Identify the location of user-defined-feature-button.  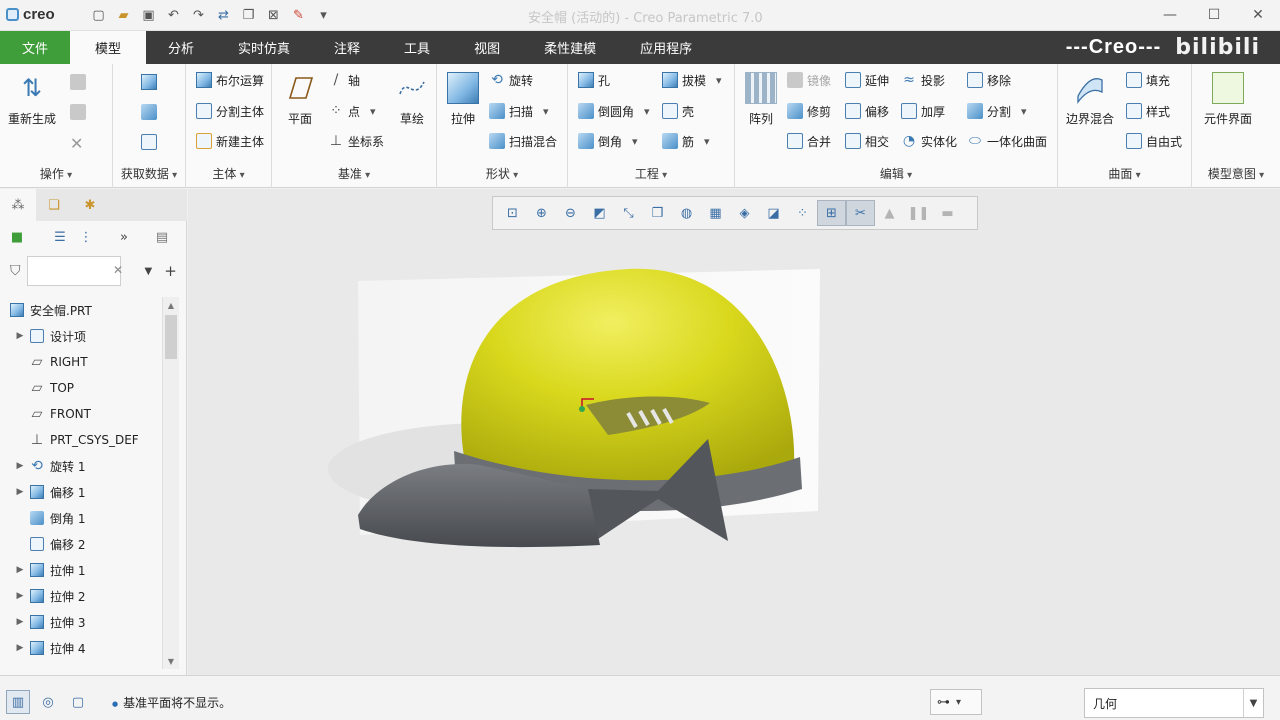
(149, 82).